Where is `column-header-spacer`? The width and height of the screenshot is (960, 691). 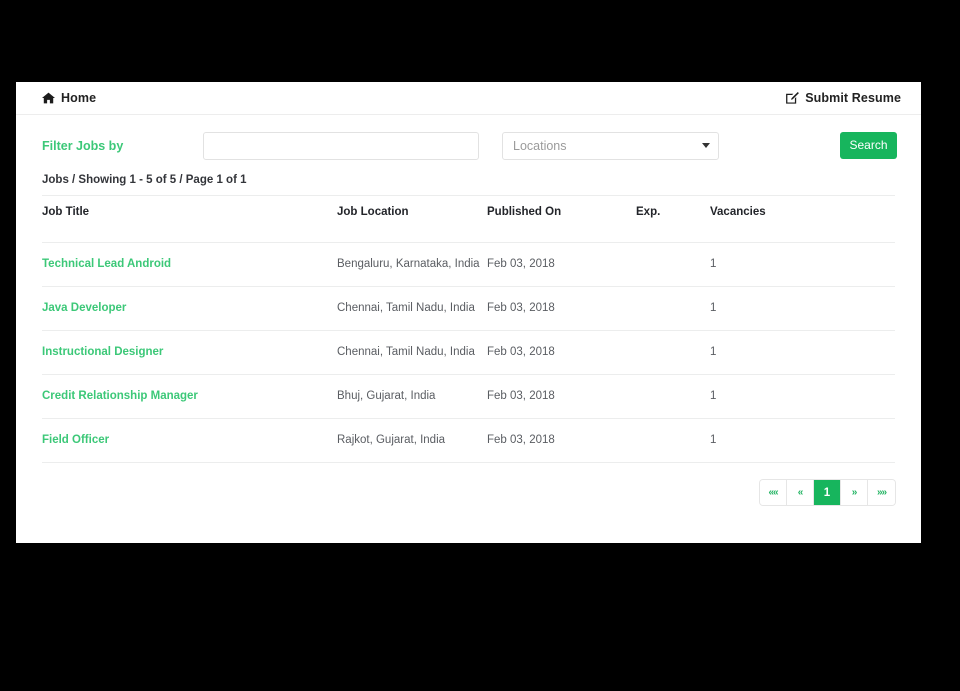
column-header-spacer is located at coordinates (830, 219).